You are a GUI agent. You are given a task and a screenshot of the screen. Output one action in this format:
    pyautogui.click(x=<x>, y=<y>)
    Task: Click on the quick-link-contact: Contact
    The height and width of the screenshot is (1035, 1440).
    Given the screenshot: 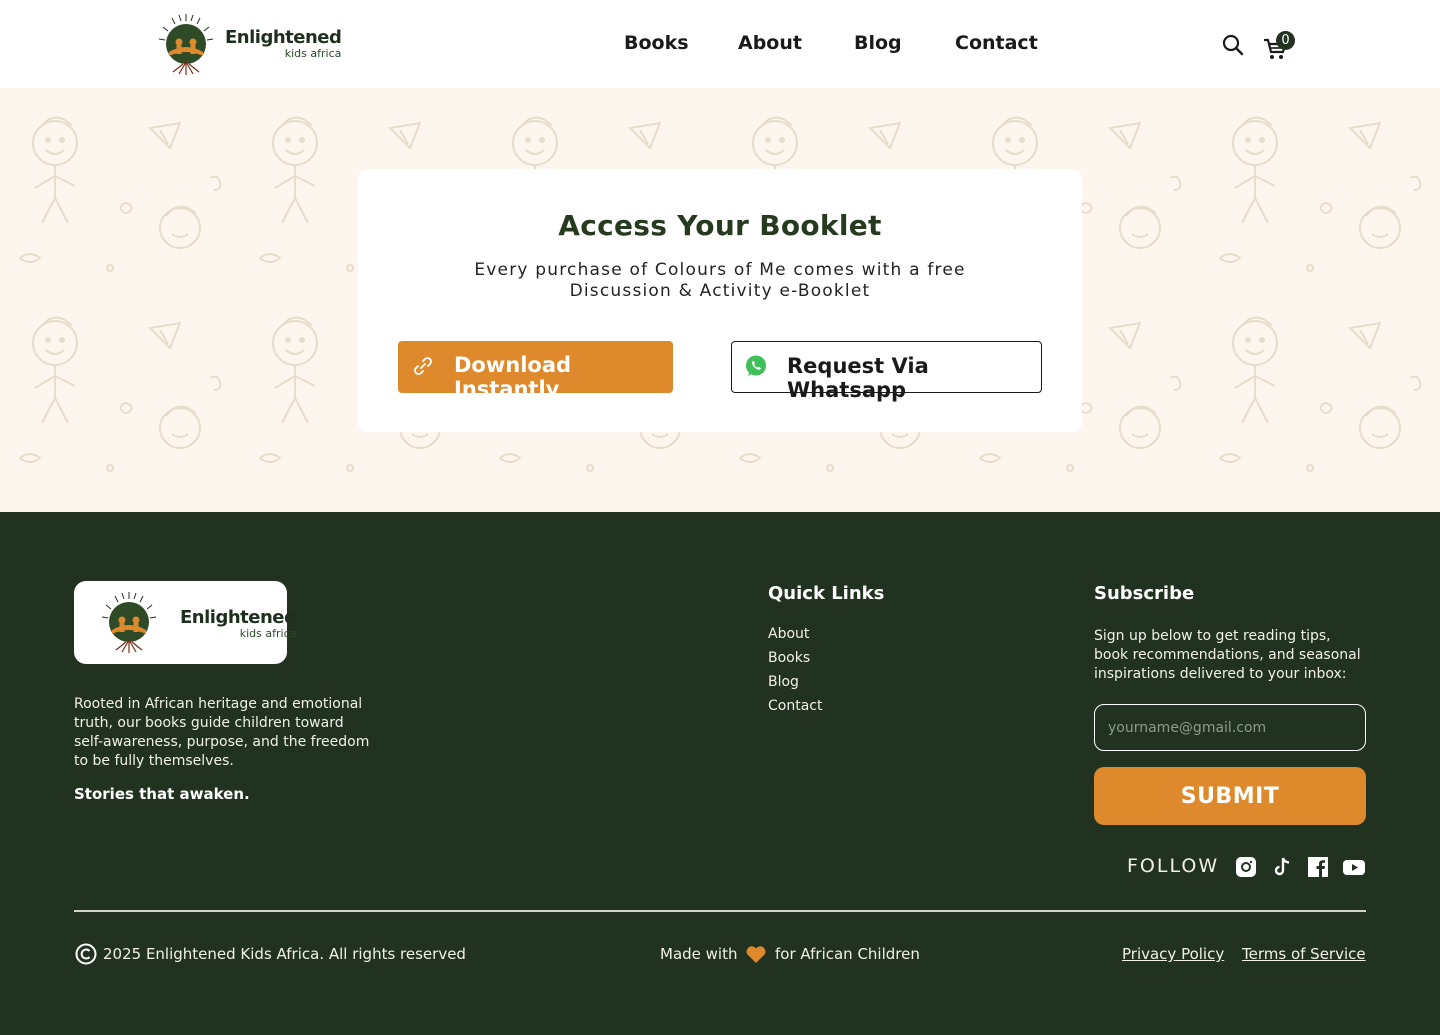 What is the action you would take?
    pyautogui.click(x=795, y=710)
    